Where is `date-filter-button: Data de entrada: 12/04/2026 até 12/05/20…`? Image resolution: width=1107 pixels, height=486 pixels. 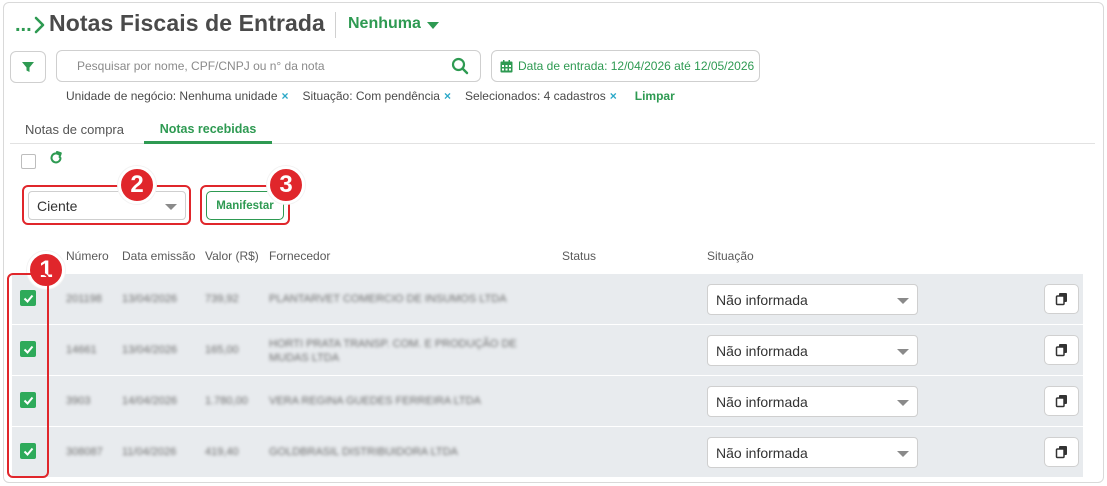
date-filter-button: Data de entrada: 12/04/2026 até 12/05/20… is located at coordinates (625, 66).